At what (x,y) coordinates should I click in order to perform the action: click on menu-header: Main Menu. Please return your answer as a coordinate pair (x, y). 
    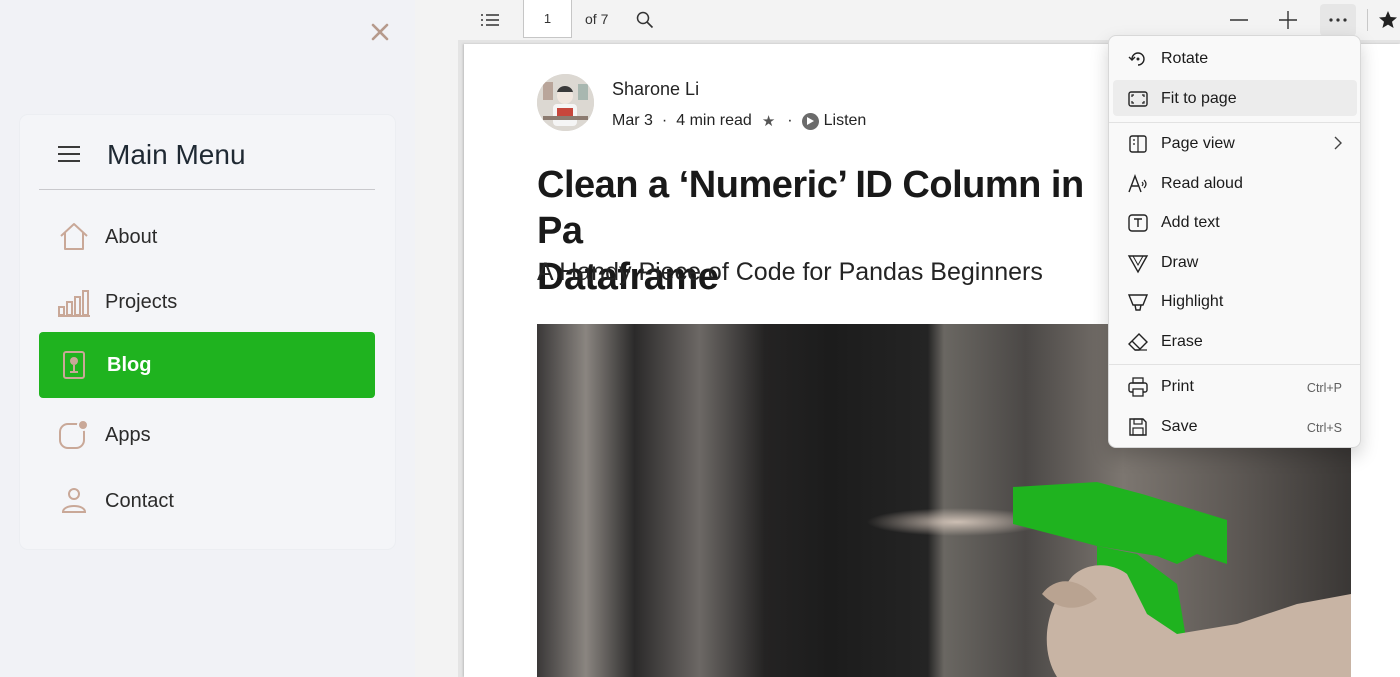
    Looking at the image, I should click on (207, 152).